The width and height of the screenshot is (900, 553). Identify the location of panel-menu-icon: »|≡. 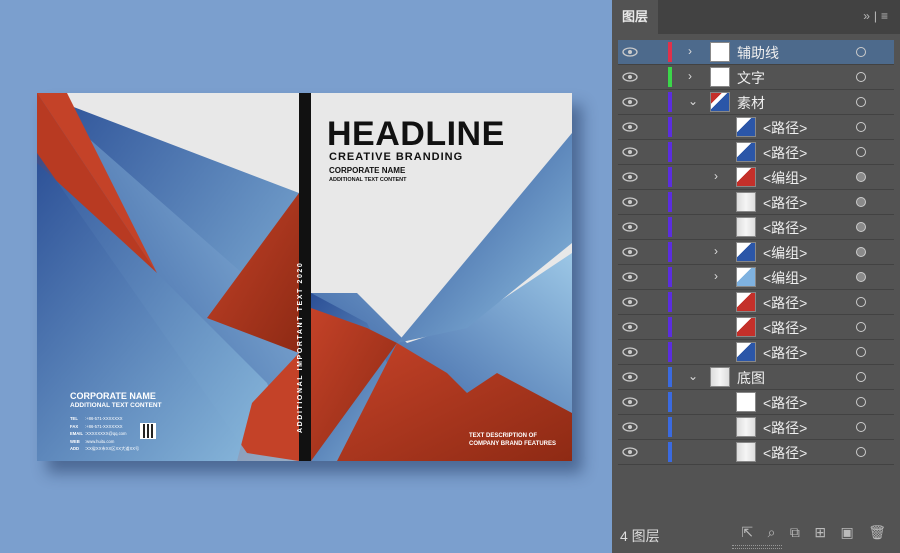
(877, 16).